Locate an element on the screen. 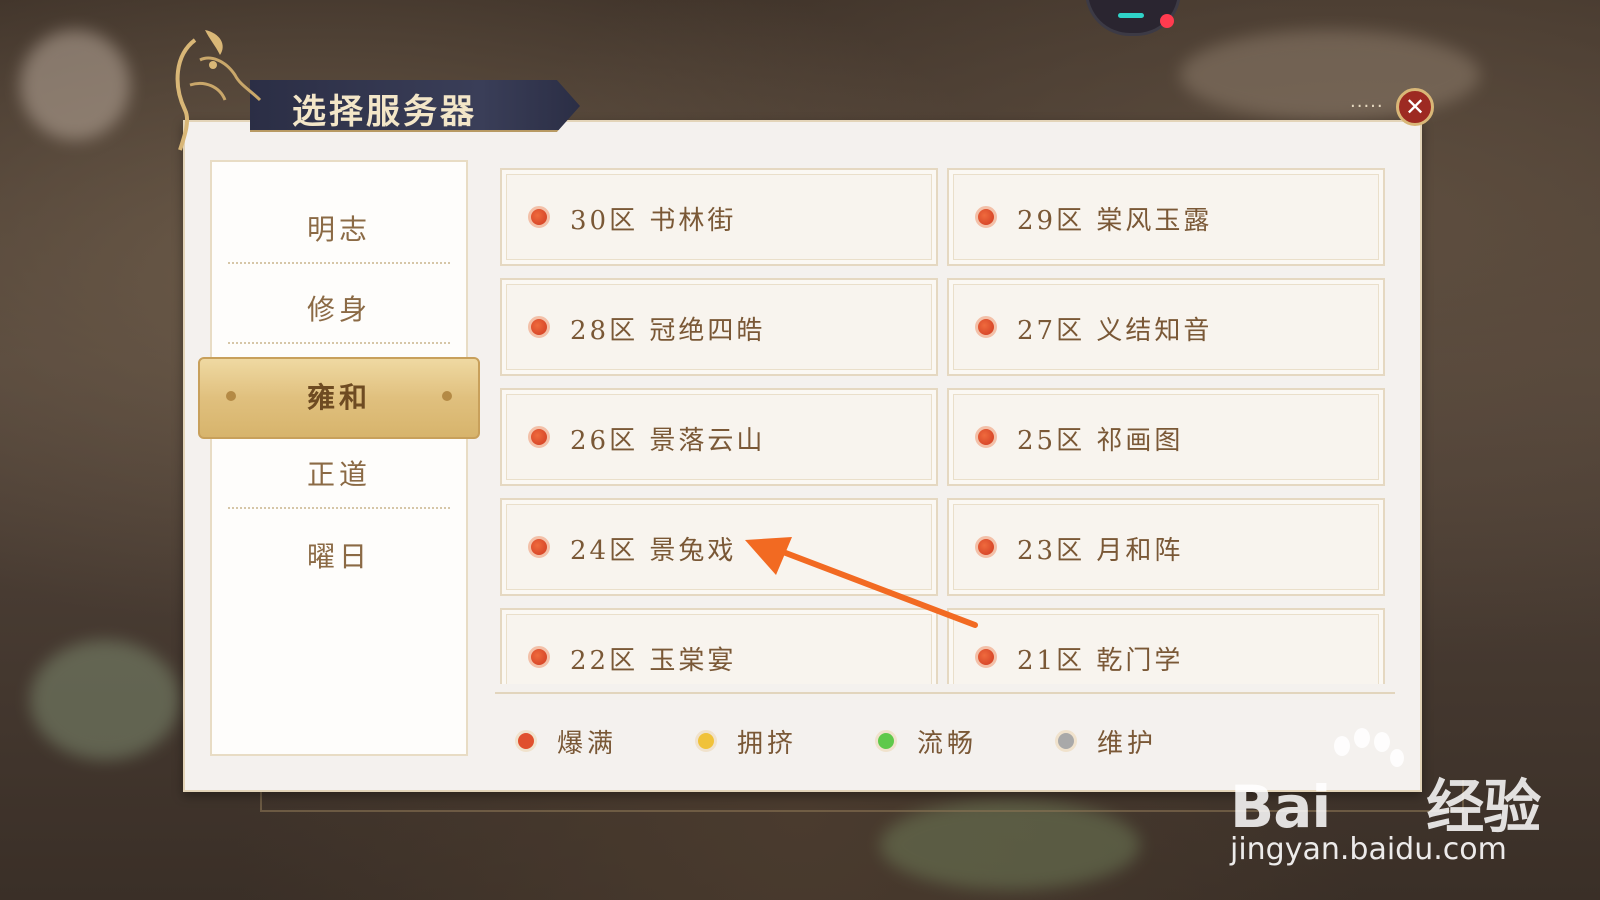 The image size is (1600, 900). close-icon: ✕ is located at coordinates (1415, 107).